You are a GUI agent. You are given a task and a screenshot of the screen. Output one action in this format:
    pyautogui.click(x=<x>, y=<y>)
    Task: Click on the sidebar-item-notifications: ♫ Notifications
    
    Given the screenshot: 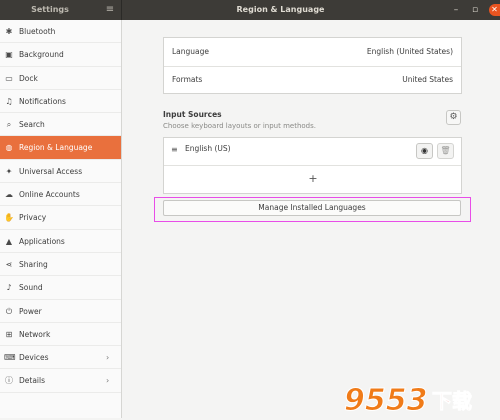 What is the action you would take?
    pyautogui.click(x=60, y=102)
    